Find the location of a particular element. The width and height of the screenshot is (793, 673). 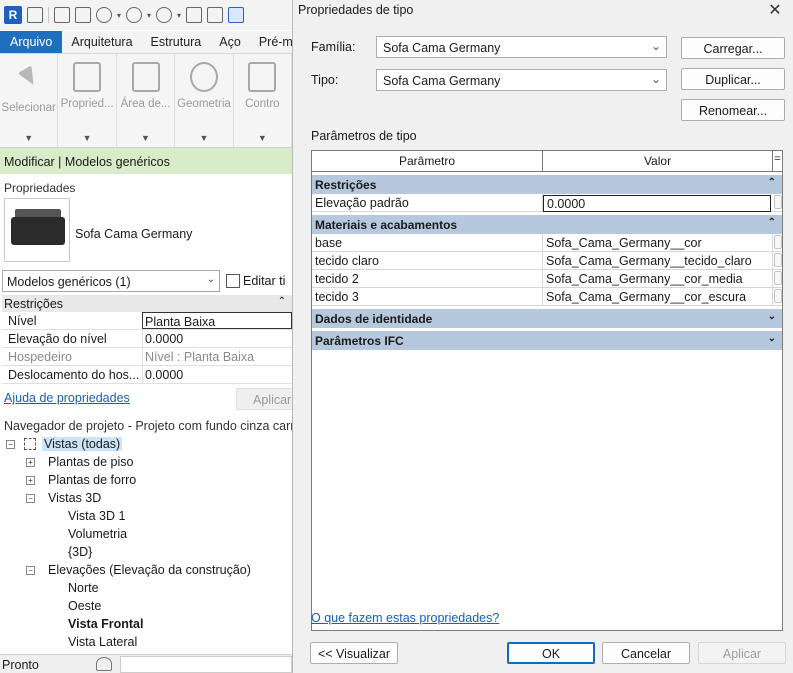

parameter-value: Sofa_Cama_Germany__cor_escura is located at coordinates (658, 296).